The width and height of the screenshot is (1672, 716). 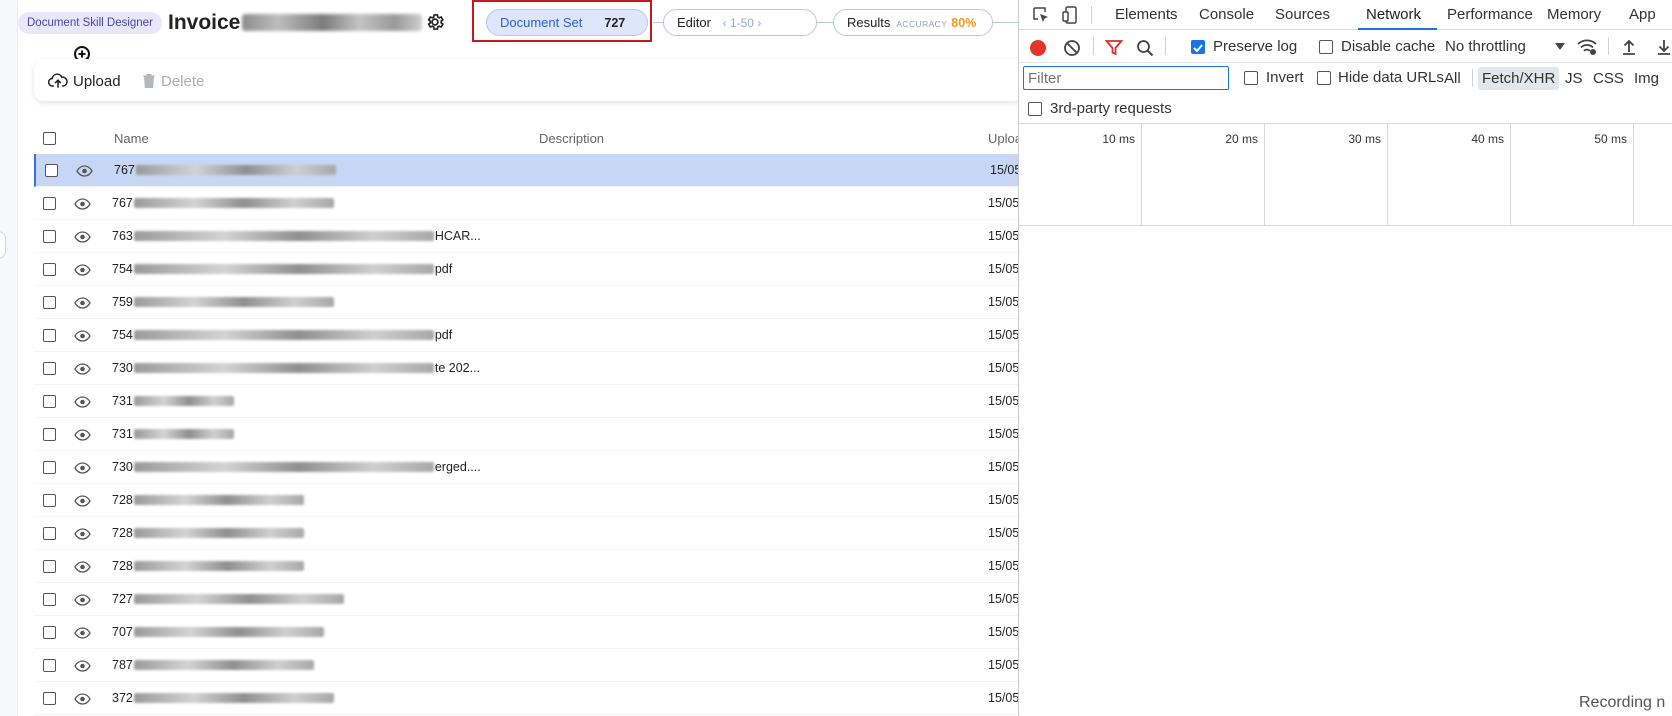 What do you see at coordinates (1452, 78) in the screenshot?
I see `type-filter-all: All` at bounding box center [1452, 78].